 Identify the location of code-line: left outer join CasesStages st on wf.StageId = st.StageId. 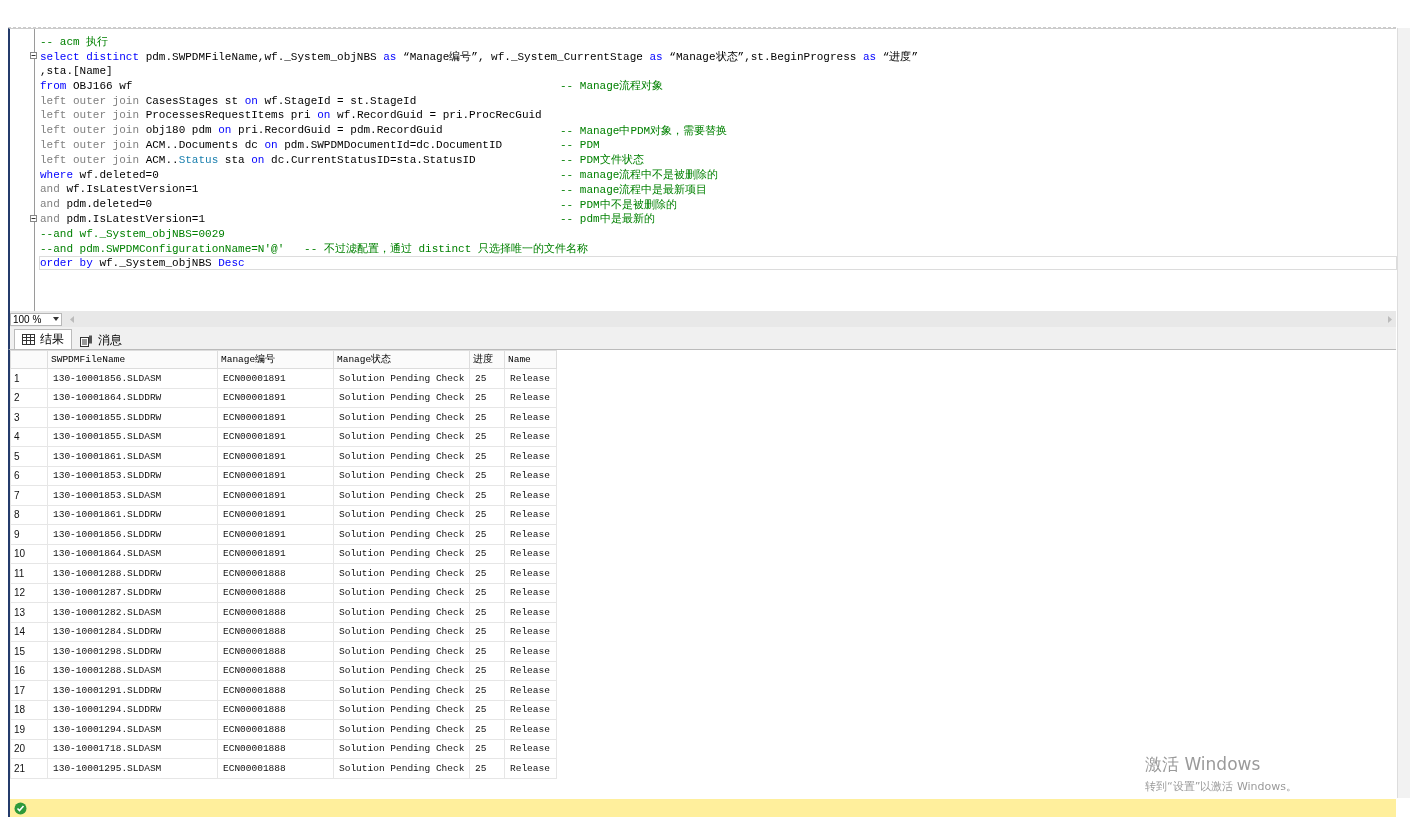
(228, 100).